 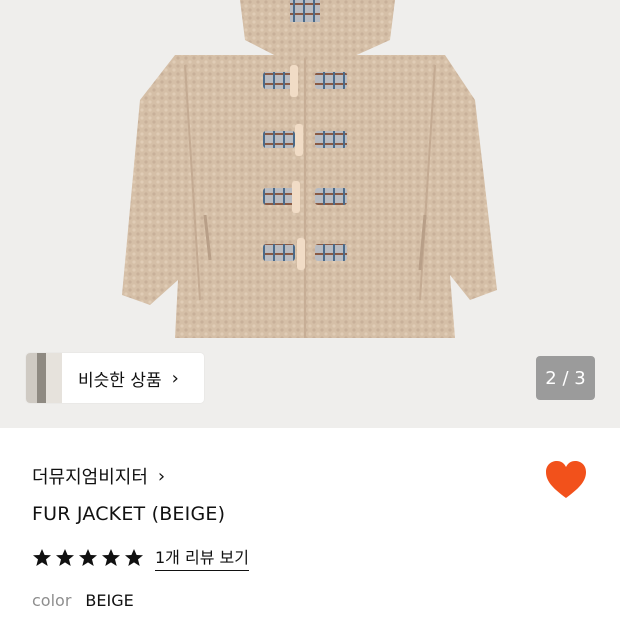 I want to click on color-row: color BEIGE, so click(x=83, y=600).